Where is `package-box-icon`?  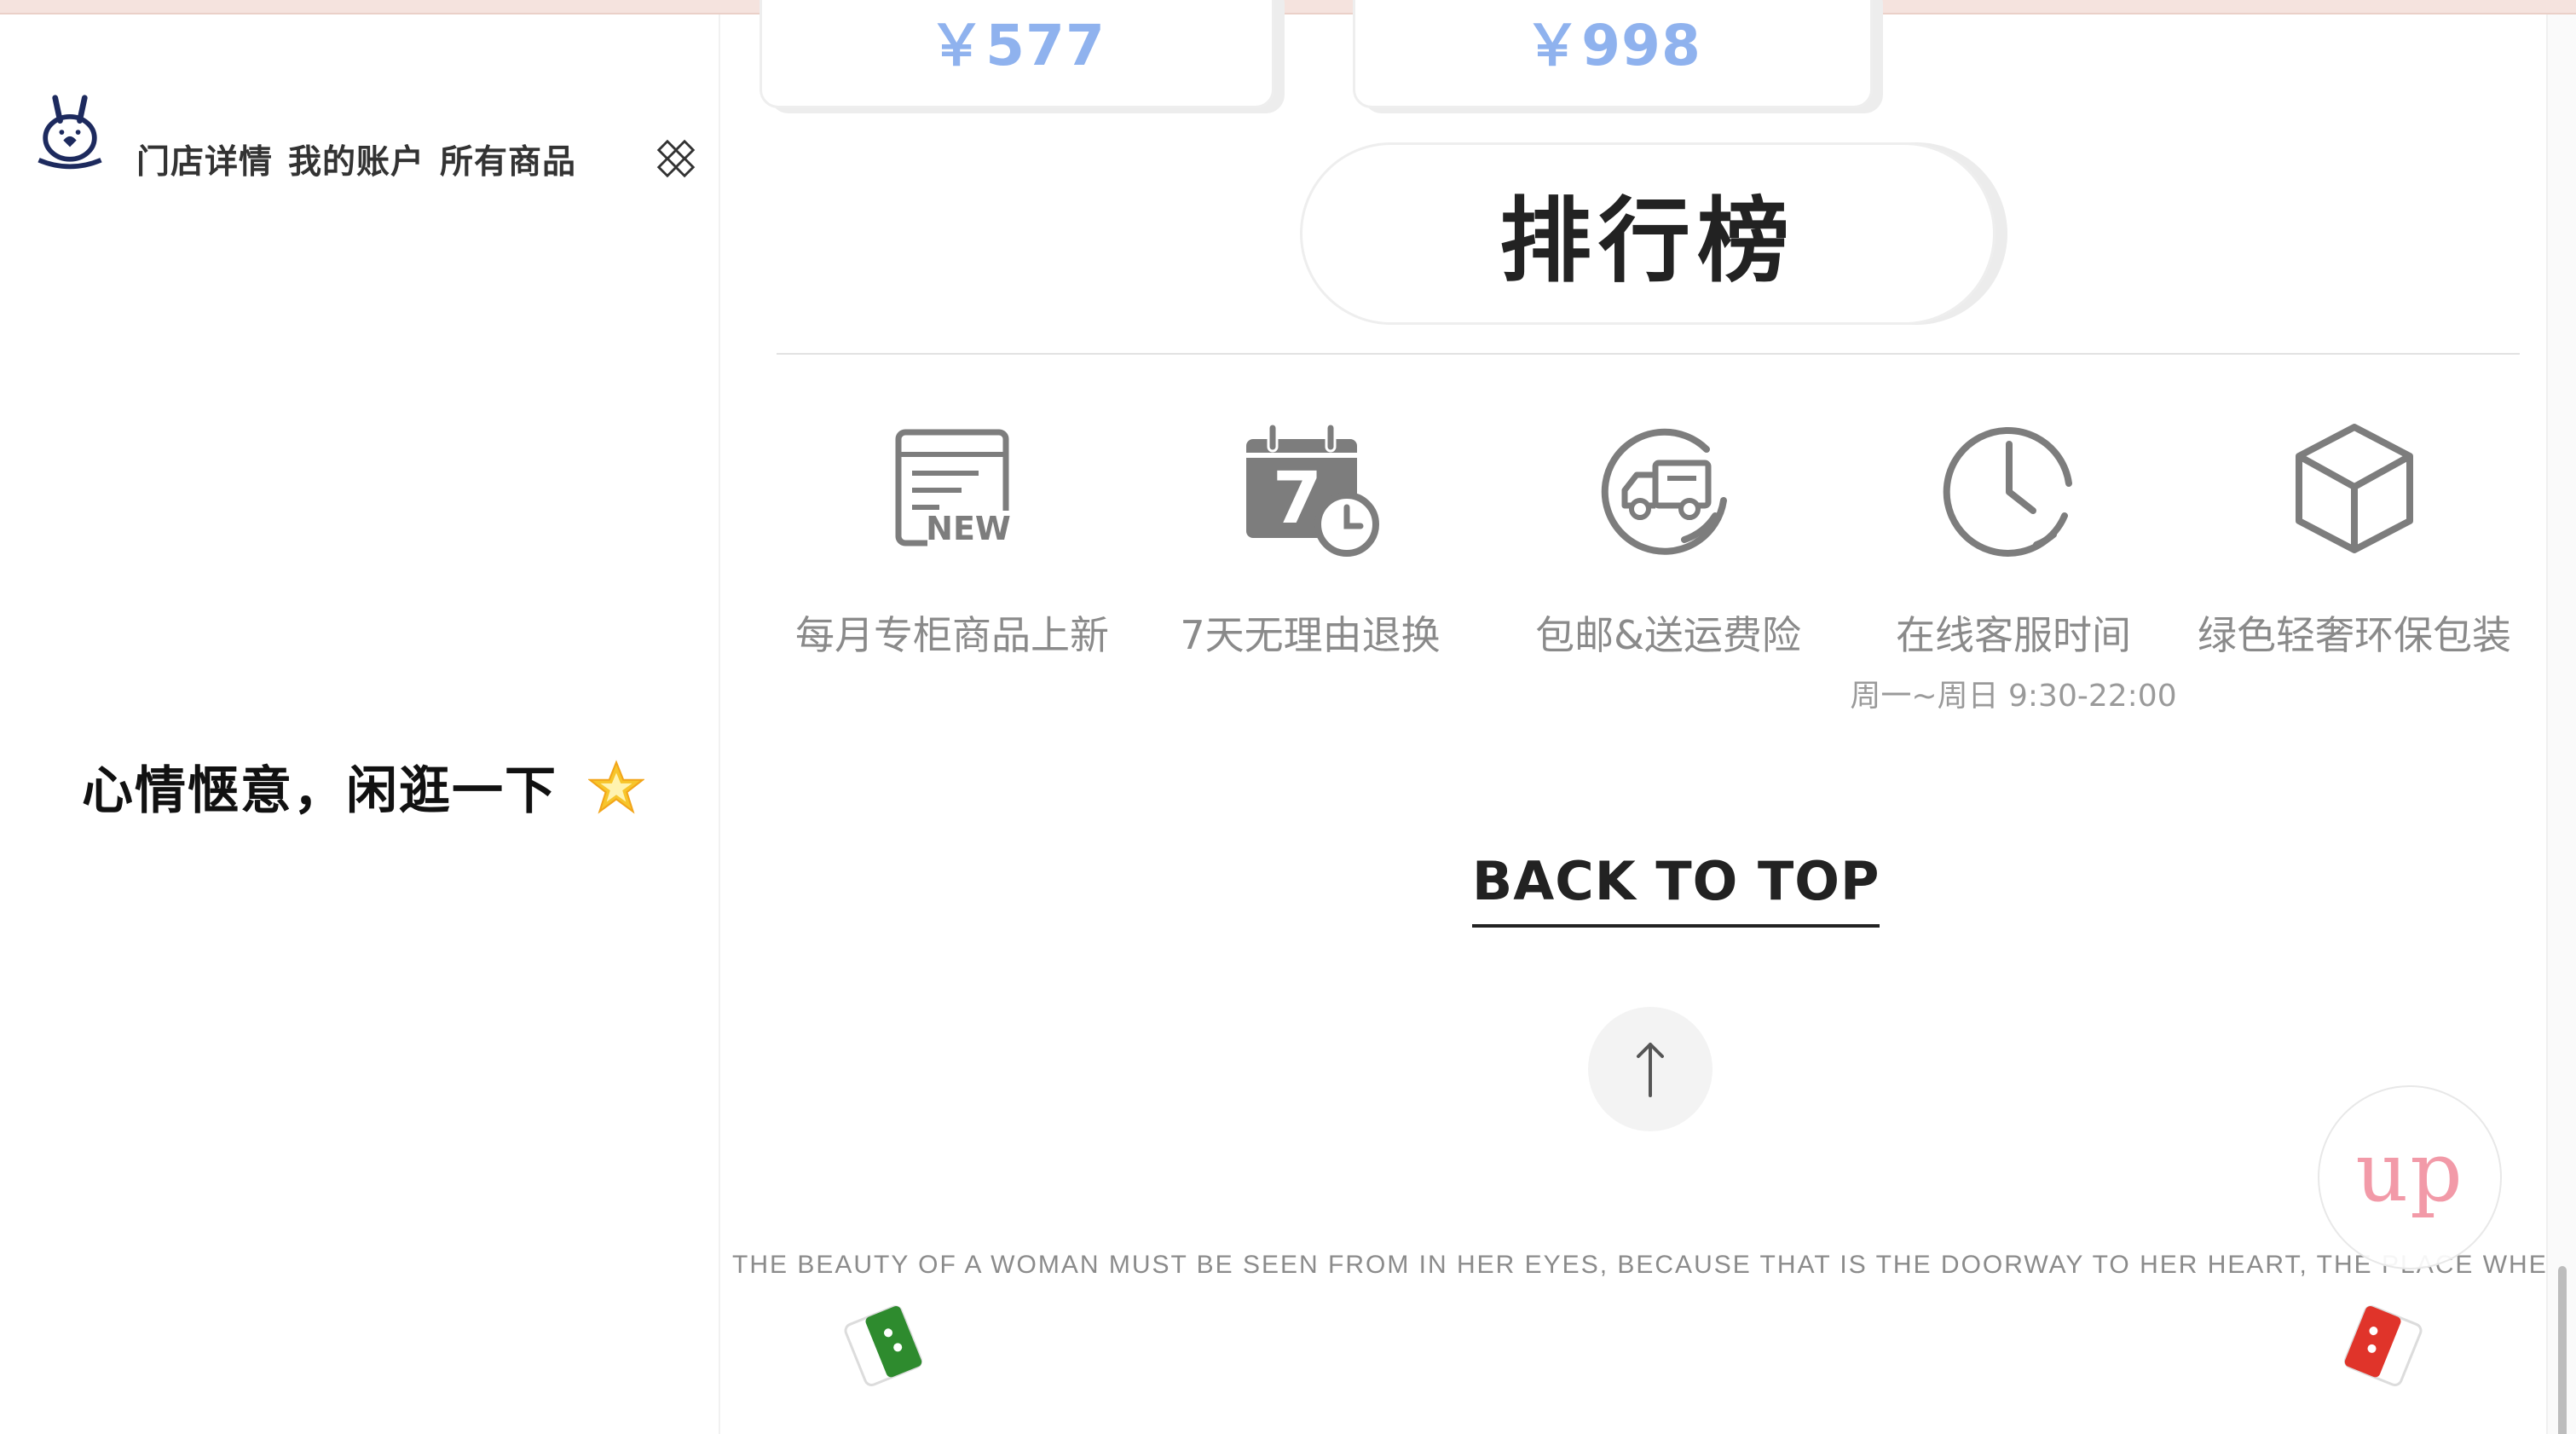 package-box-icon is located at coordinates (2354, 488).